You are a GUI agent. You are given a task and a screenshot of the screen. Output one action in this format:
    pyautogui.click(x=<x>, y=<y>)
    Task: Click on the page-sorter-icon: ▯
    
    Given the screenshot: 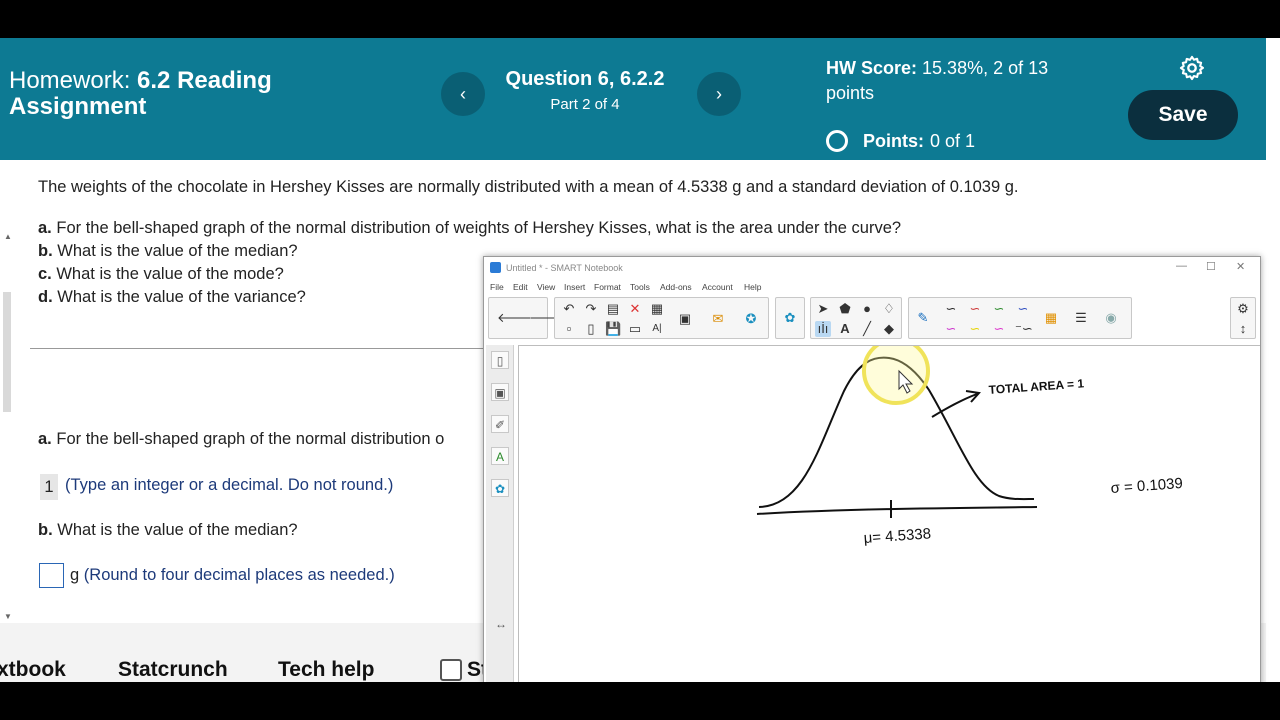 What is the action you would take?
    pyautogui.click(x=500, y=360)
    